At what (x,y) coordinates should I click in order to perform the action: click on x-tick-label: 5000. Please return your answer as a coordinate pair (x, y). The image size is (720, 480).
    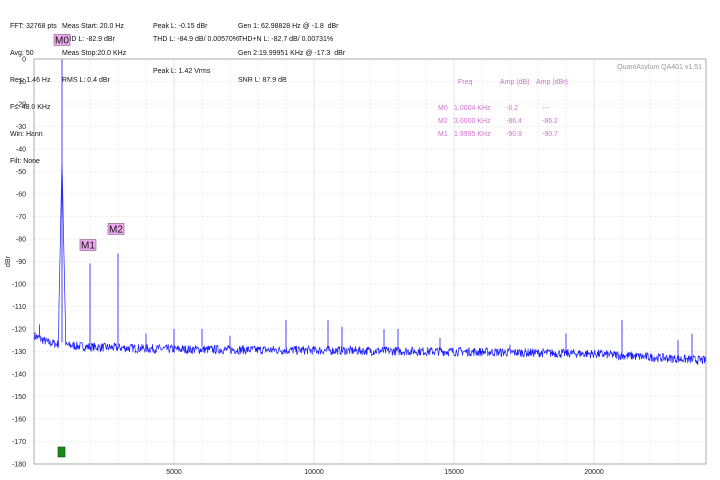
    Looking at the image, I should click on (174, 472).